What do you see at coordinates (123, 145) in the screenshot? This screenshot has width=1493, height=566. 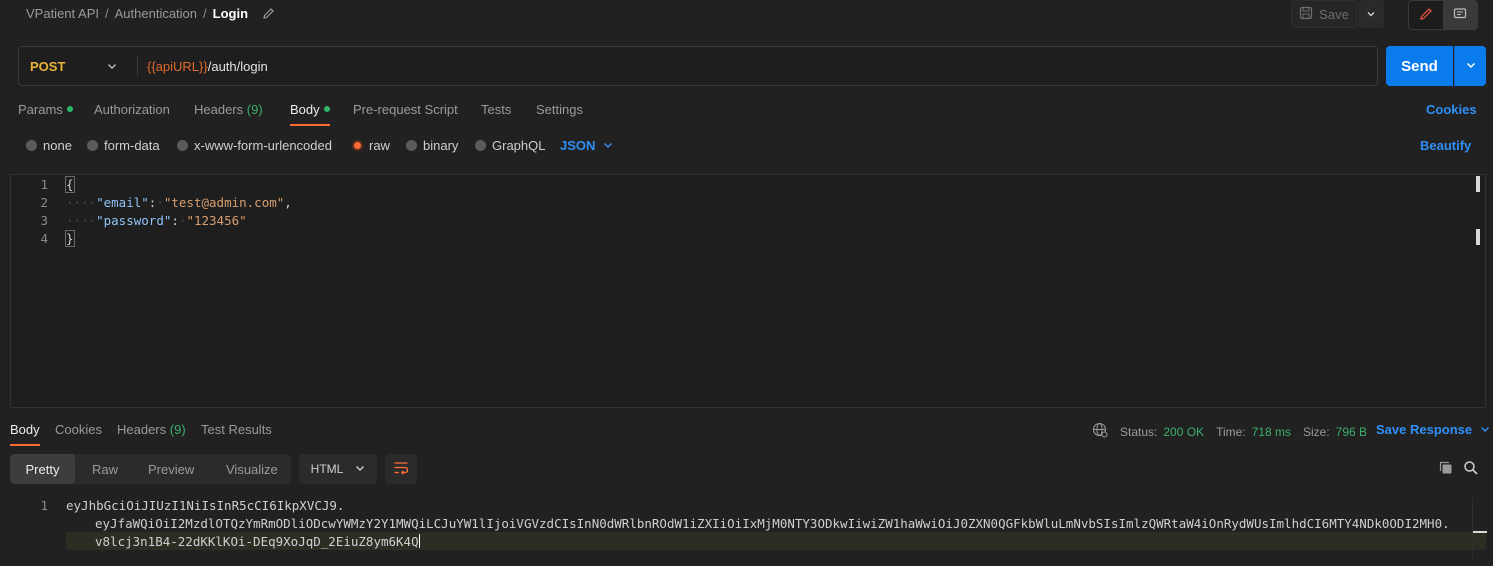 I see `radio-form-data: form-data` at bounding box center [123, 145].